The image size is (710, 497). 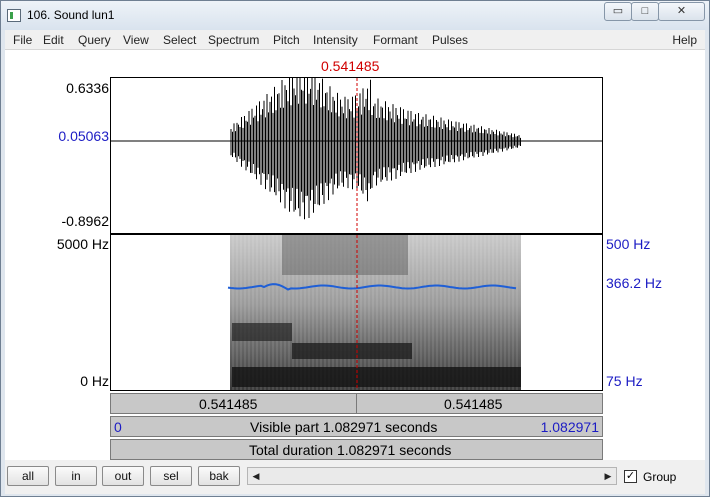 What do you see at coordinates (660, 477) in the screenshot?
I see `group-label: Group` at bounding box center [660, 477].